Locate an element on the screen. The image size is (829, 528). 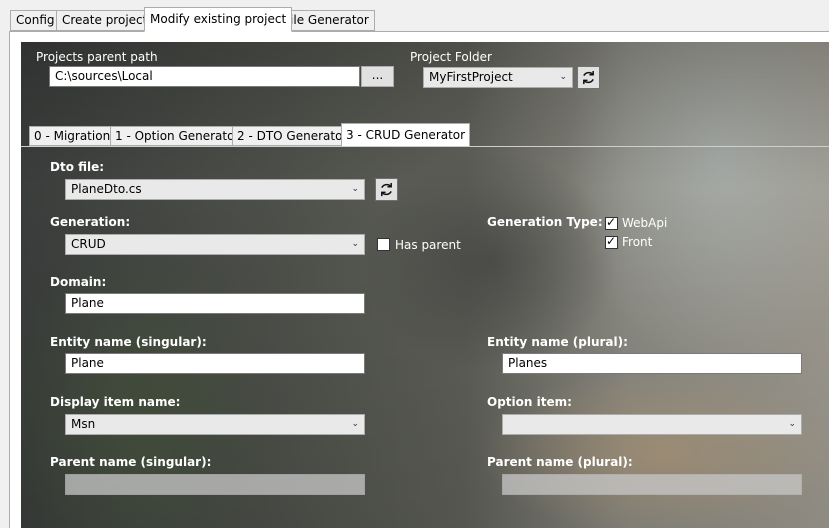
refresh-dto-file-button is located at coordinates (386, 189).